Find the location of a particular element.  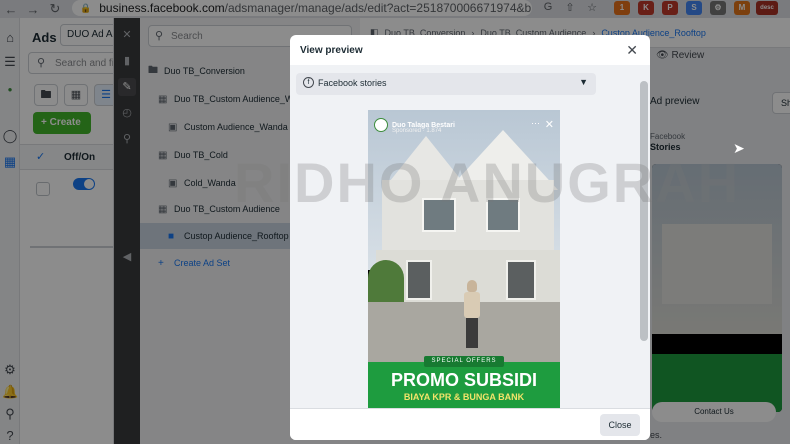

caret-down-icon: ▼ is located at coordinates (583, 82).